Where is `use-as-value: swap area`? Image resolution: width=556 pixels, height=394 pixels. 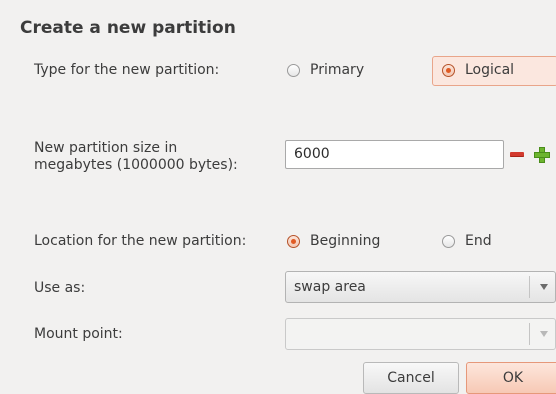 use-as-value: swap area is located at coordinates (330, 287).